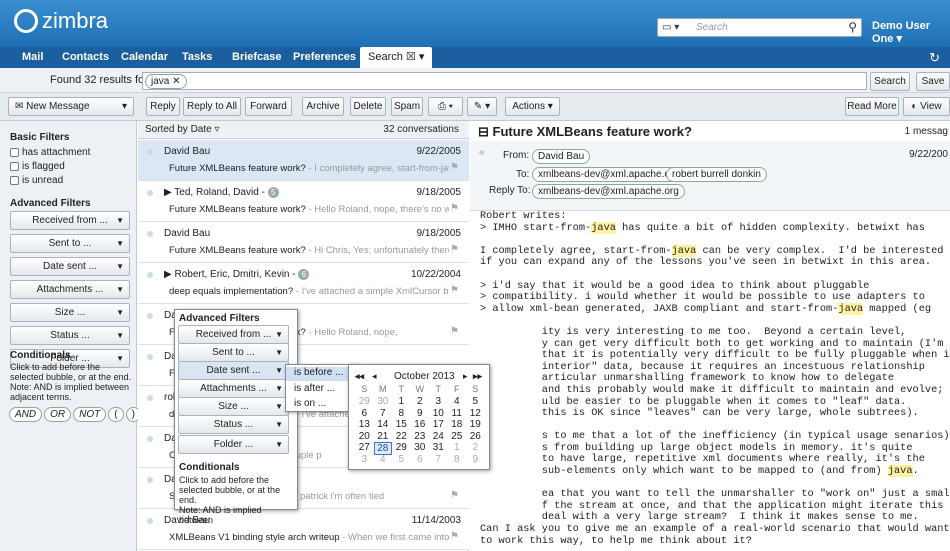  I want to click on popup-size-dropdown: Size ... ▼, so click(233, 406).